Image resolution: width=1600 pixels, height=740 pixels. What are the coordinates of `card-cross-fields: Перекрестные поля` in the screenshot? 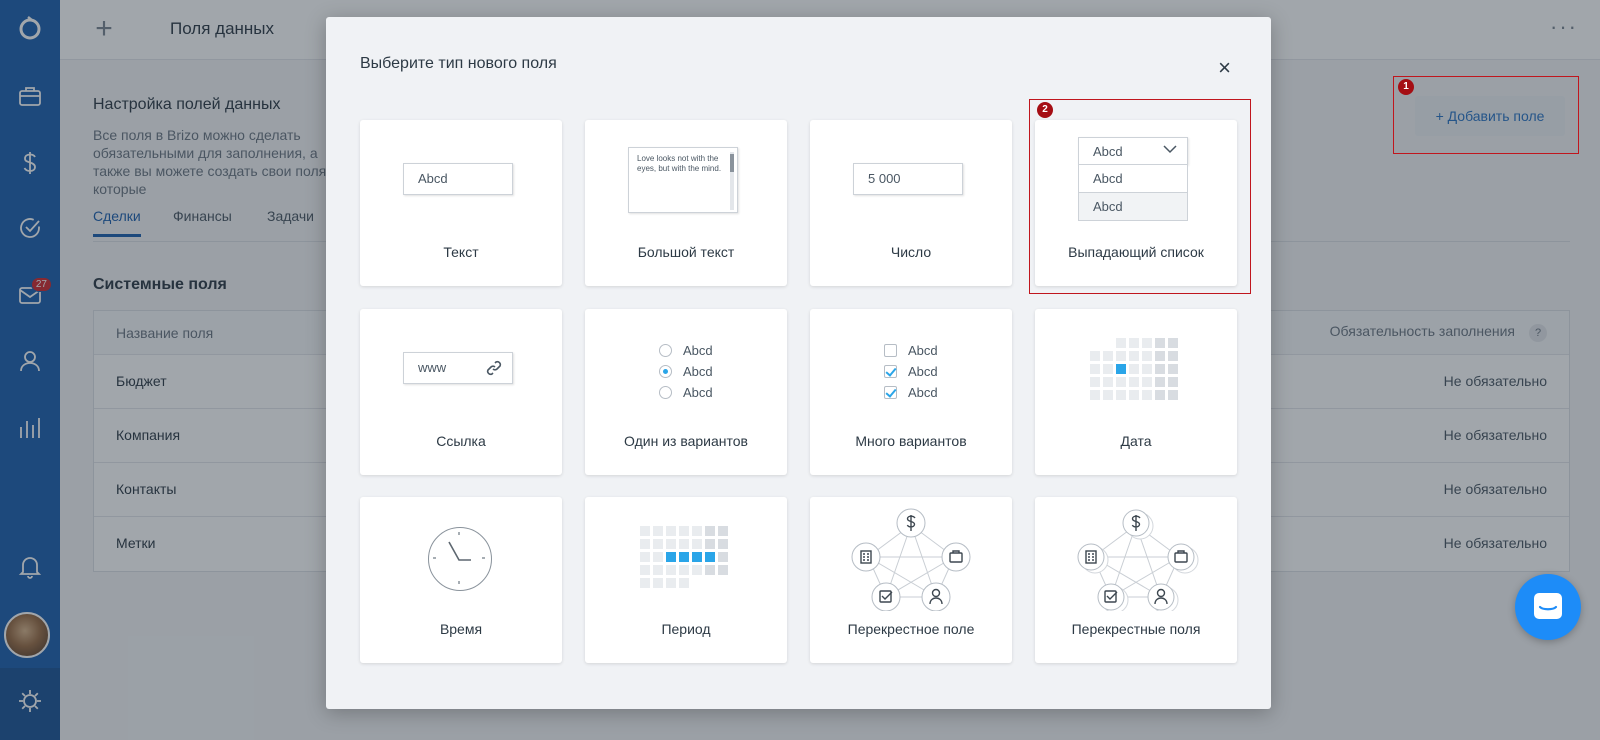 It's located at (1136, 580).